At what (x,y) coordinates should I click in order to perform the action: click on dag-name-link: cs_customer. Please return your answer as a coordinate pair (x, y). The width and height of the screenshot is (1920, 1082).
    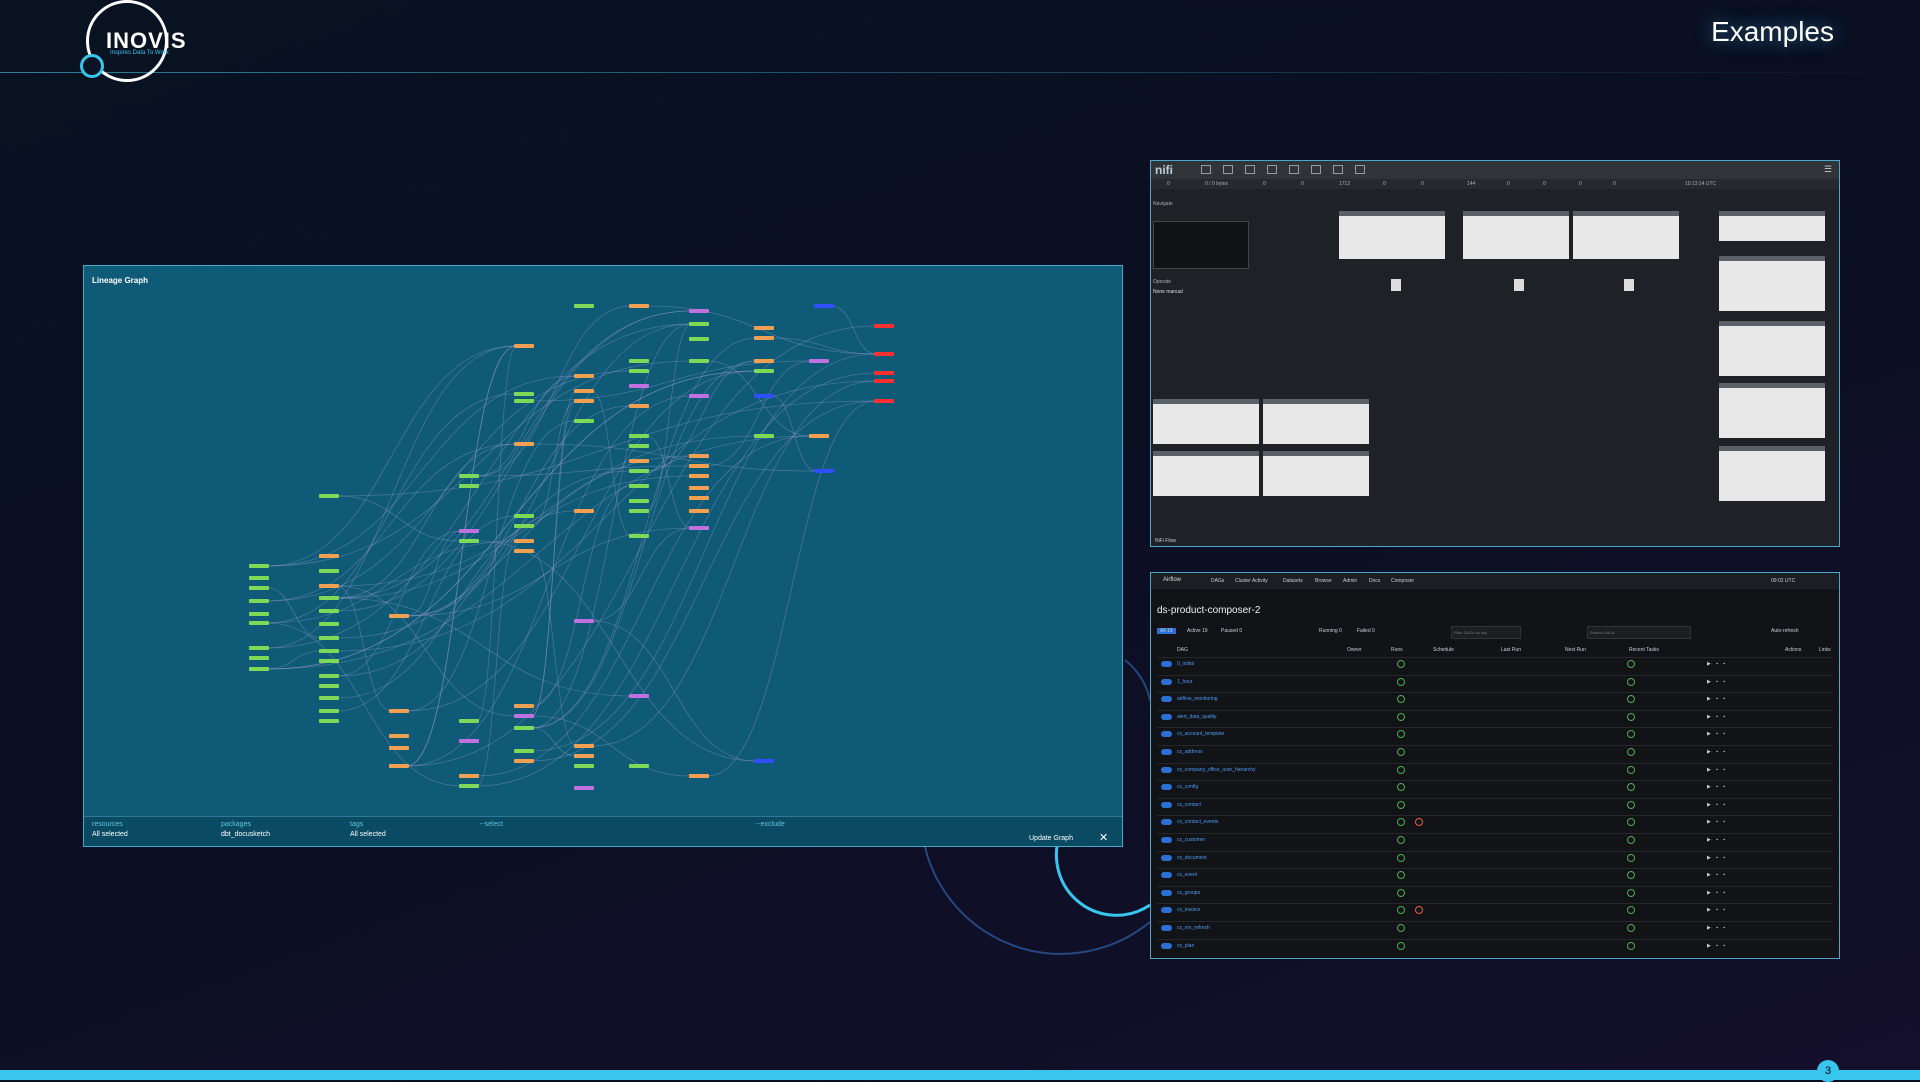
    Looking at the image, I should click on (1191, 840).